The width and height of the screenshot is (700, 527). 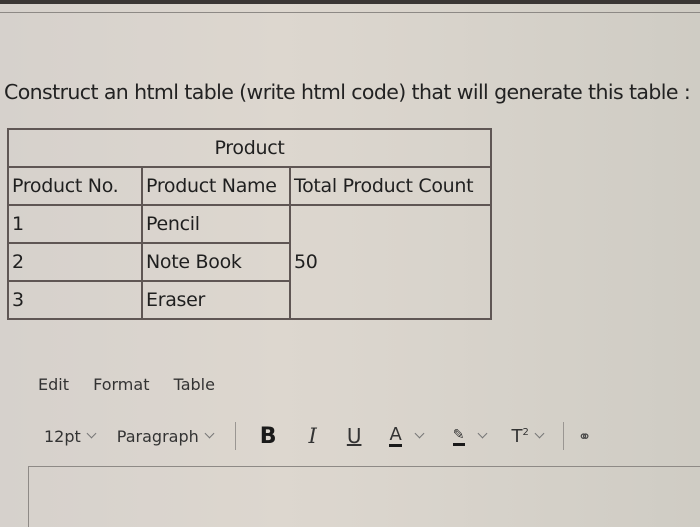 I want to click on superscript-mark: 2, so click(x=525, y=432).